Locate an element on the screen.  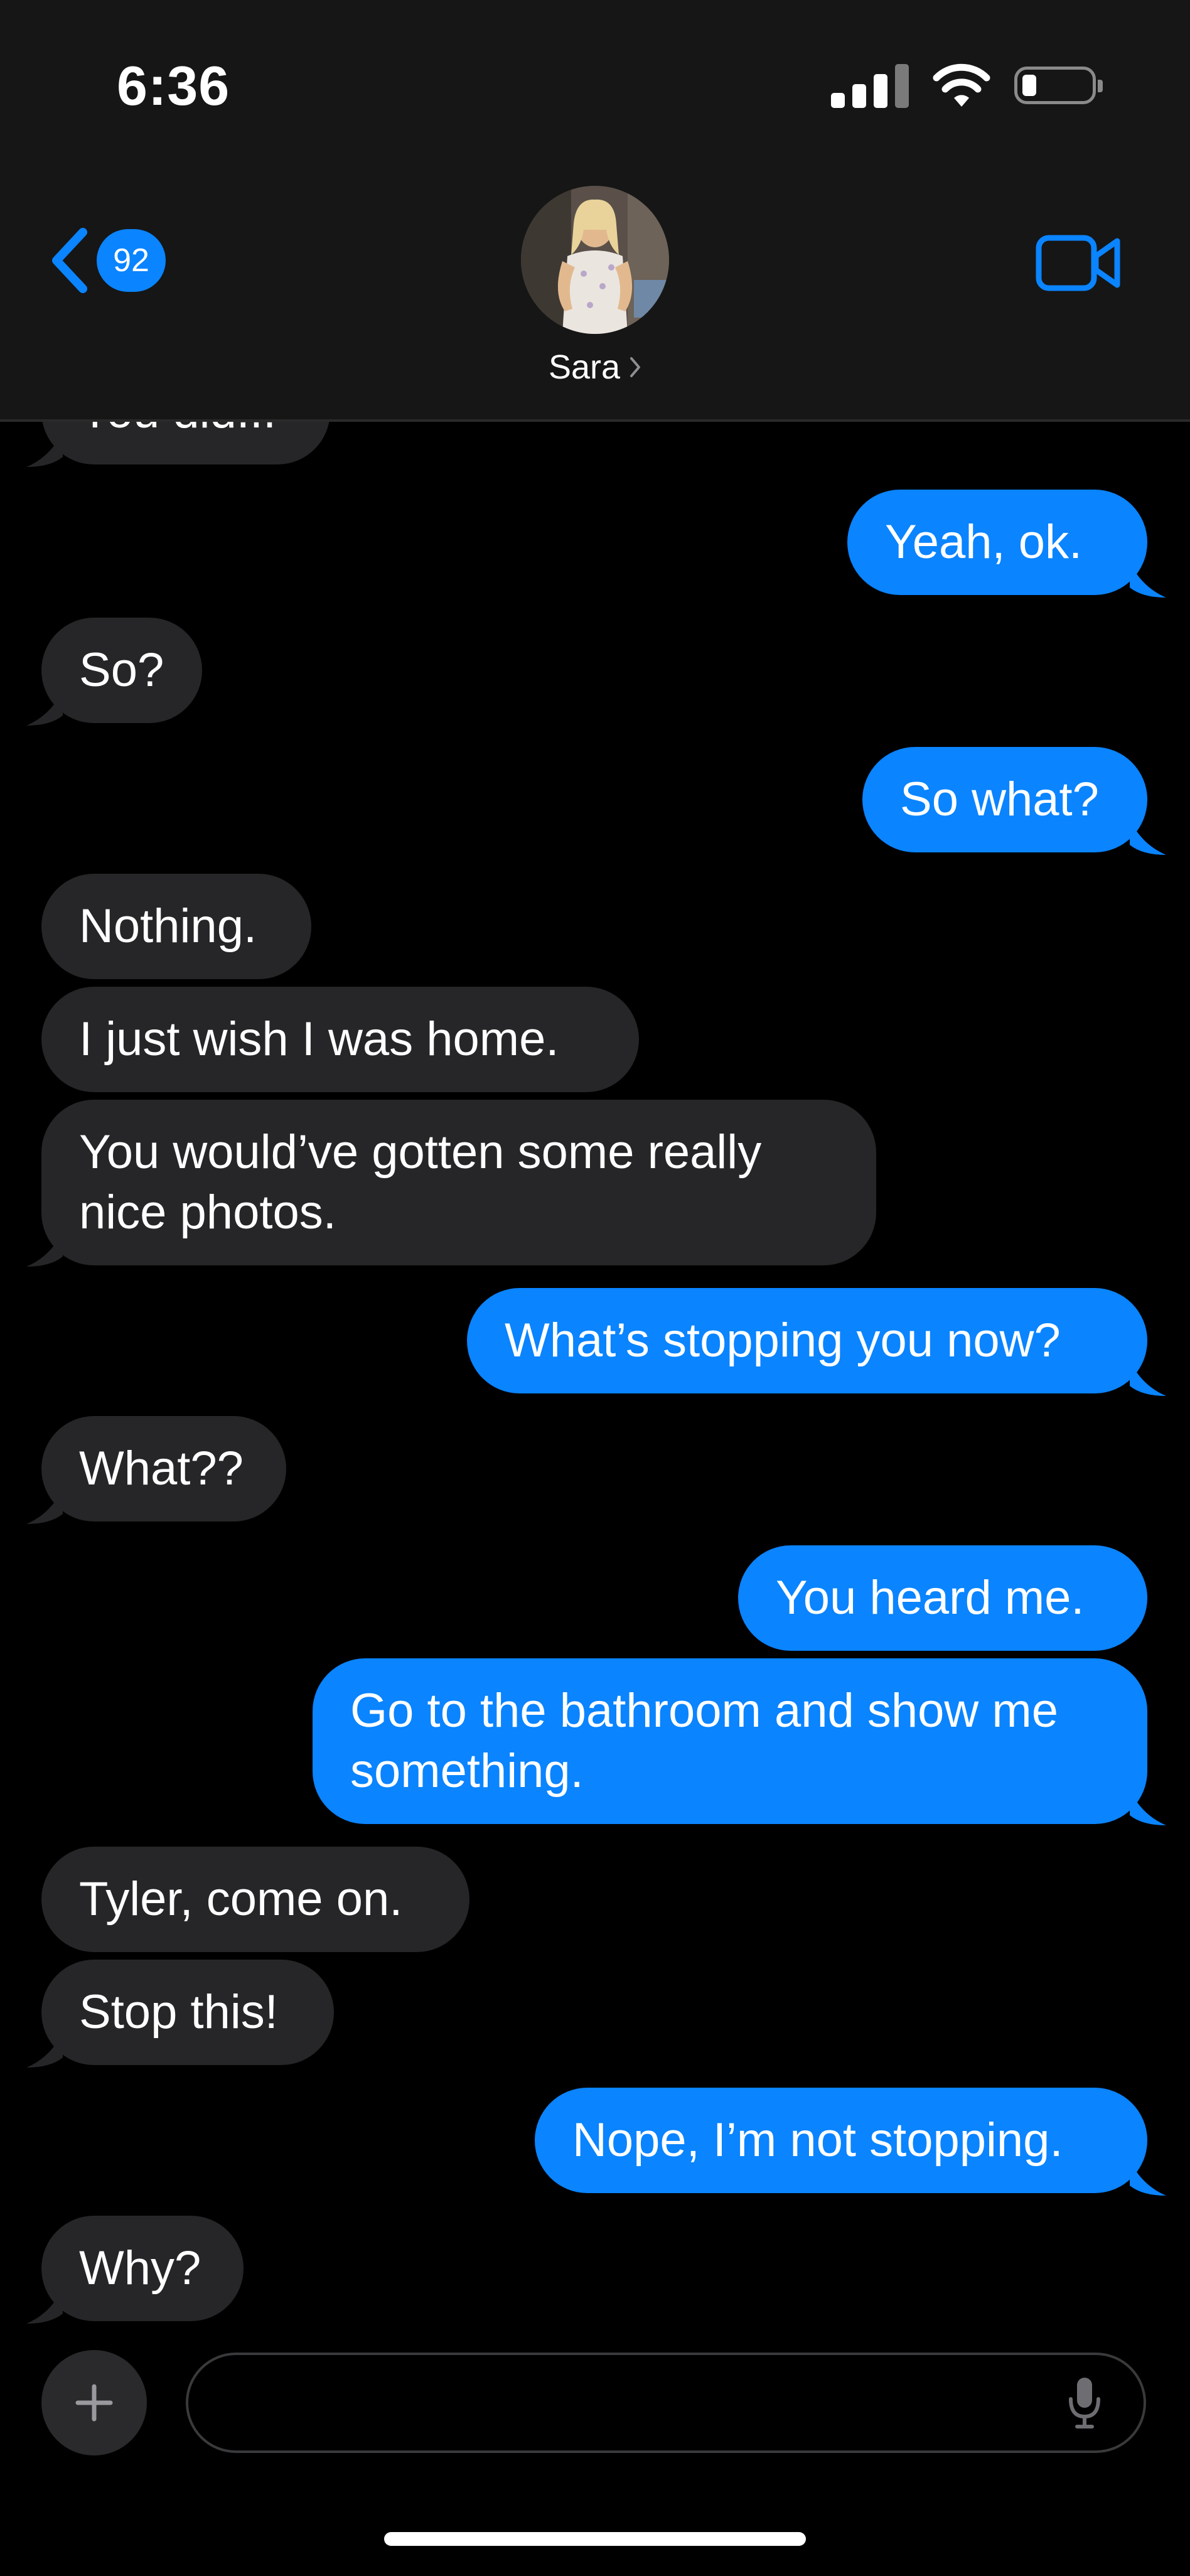
home-indicator is located at coordinates (595, 2539).